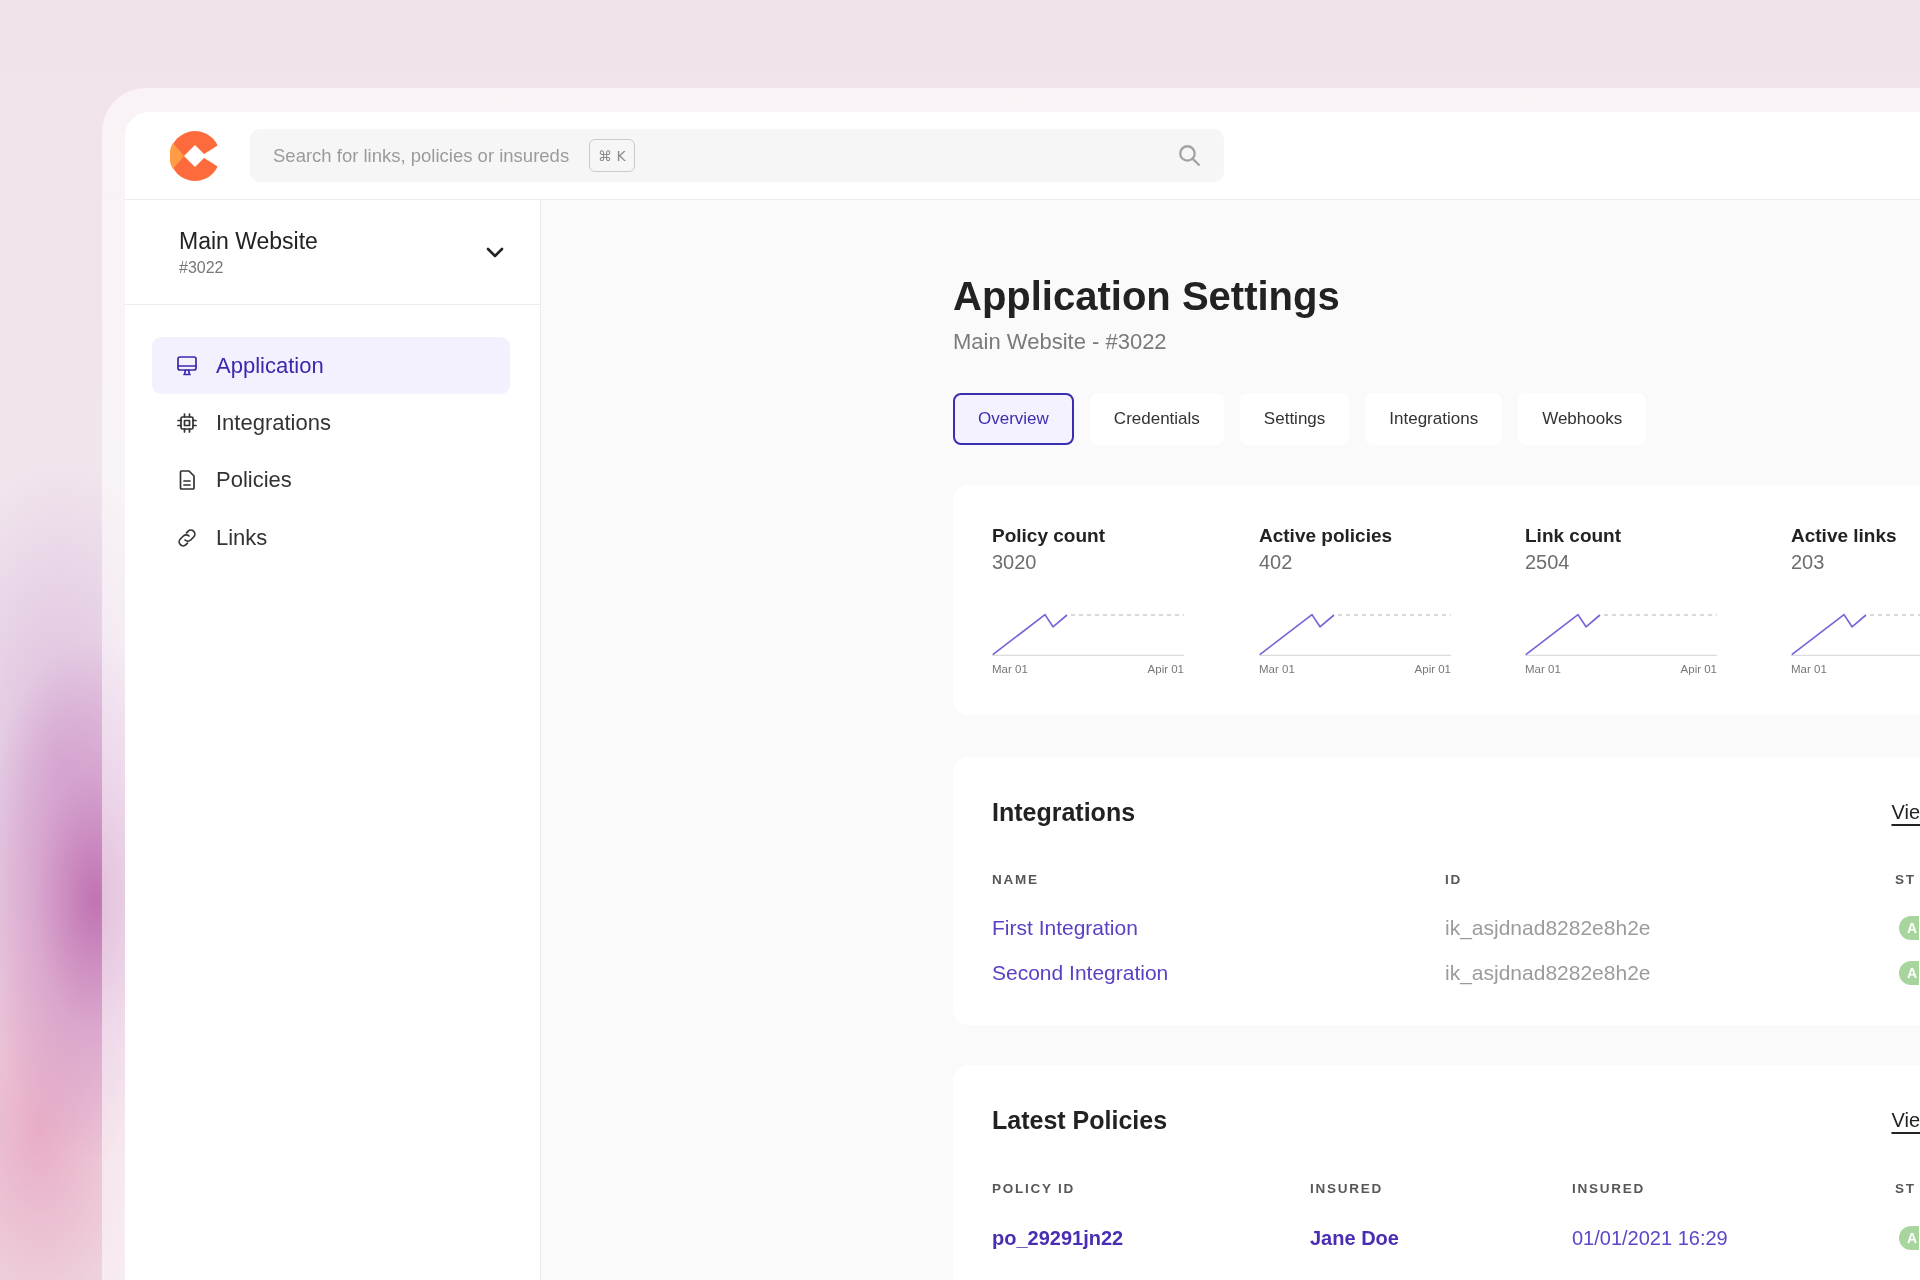 This screenshot has width=1920, height=1280. Describe the element at coordinates (1049, 536) in the screenshot. I see `stat-label: Policy count` at that location.